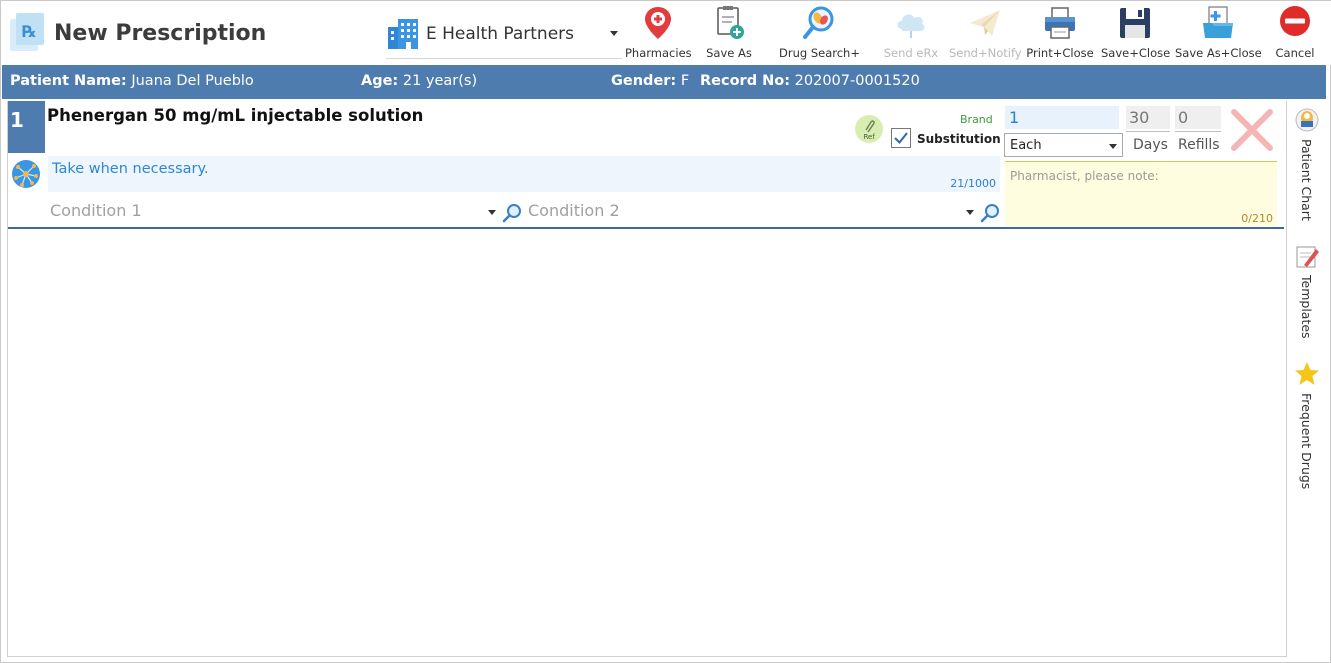 The image size is (1331, 663). Describe the element at coordinates (729, 53) in the screenshot. I see `save-as-label: Save As` at that location.